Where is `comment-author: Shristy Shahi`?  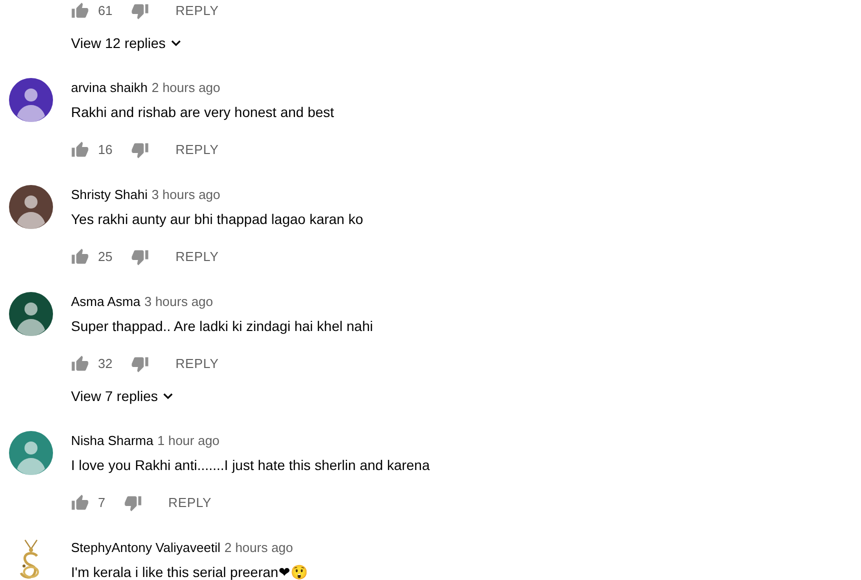
comment-author: Shristy Shahi is located at coordinates (109, 195).